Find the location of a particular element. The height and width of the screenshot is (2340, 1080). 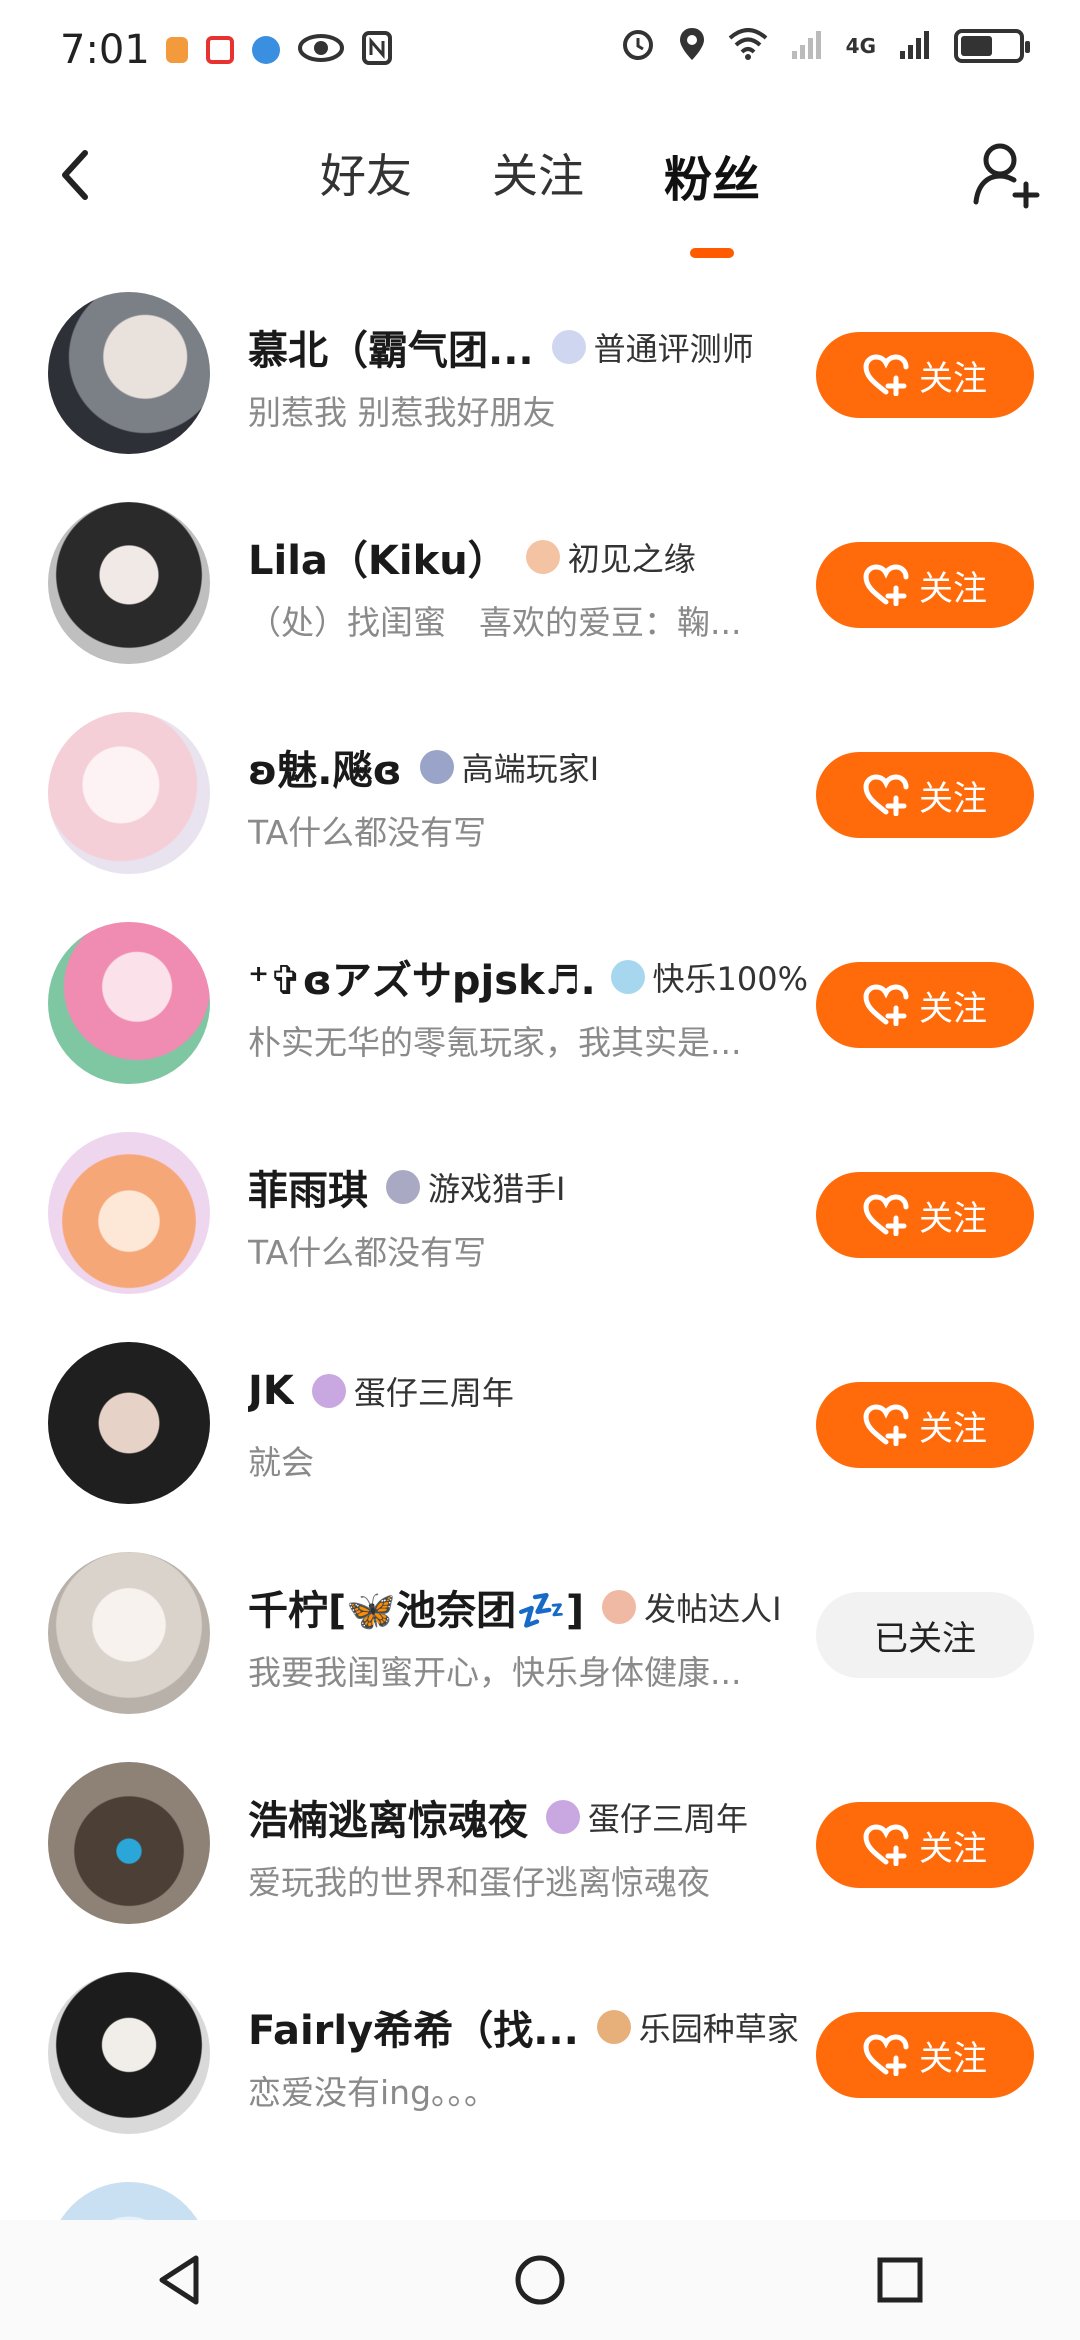

tab-label: 好友 is located at coordinates (365, 176).